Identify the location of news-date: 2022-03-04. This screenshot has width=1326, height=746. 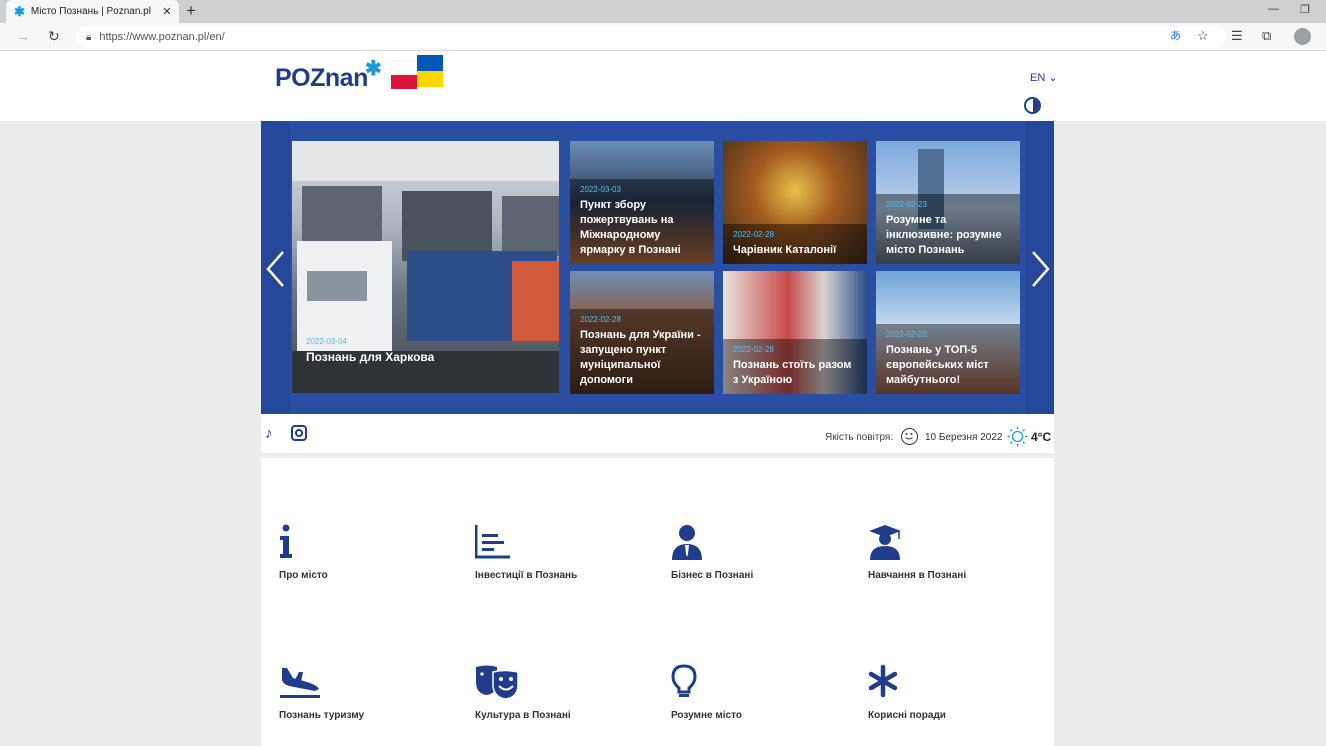
(326, 341).